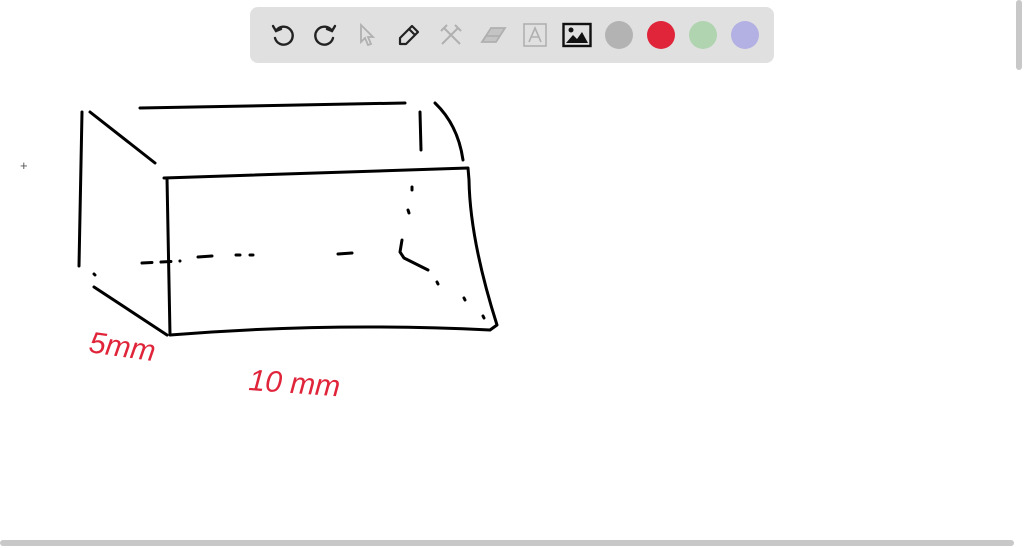 The width and height of the screenshot is (1024, 548). I want to click on text-icon, so click(535, 35).